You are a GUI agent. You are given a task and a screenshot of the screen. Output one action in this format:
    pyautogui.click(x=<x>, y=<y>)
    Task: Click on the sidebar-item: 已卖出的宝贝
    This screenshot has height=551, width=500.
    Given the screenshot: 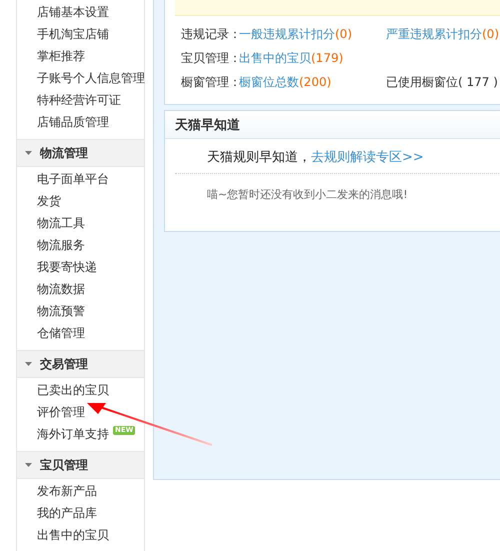 What is the action you would take?
    pyautogui.click(x=73, y=390)
    